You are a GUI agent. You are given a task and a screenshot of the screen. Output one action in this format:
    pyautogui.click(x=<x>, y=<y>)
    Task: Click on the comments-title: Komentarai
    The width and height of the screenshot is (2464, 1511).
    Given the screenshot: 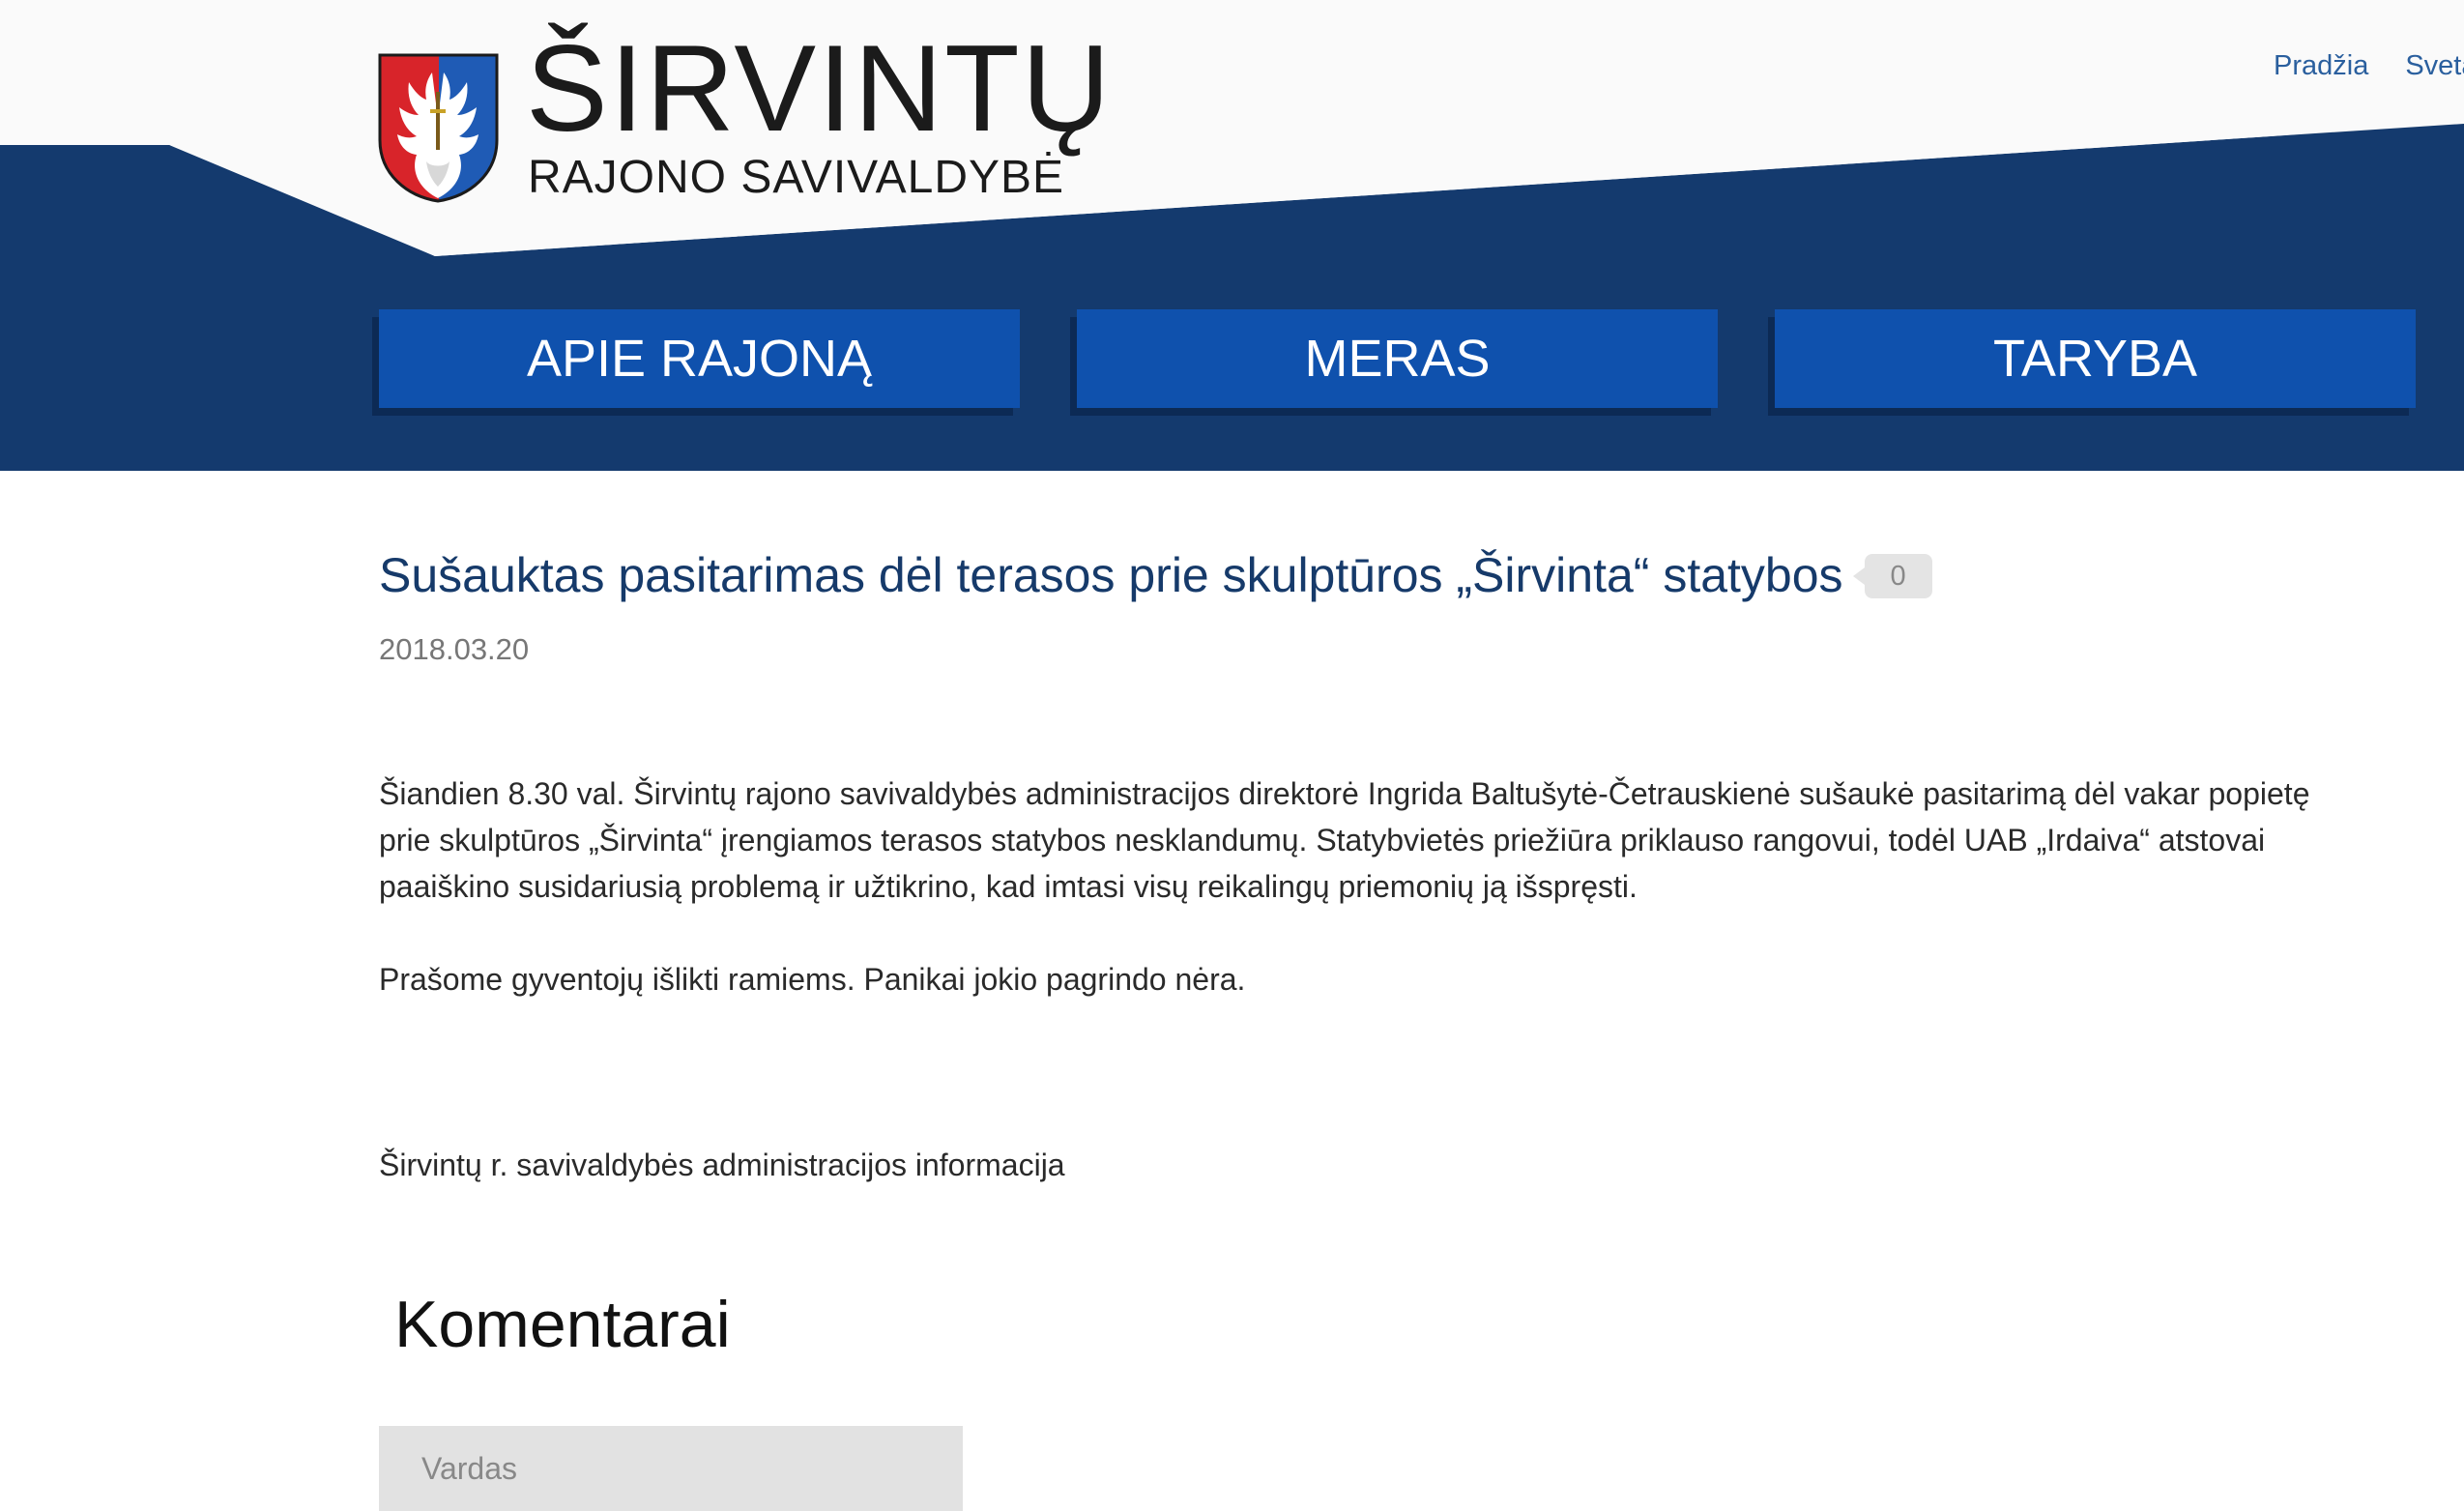 What is the action you would take?
    pyautogui.click(x=562, y=1324)
    